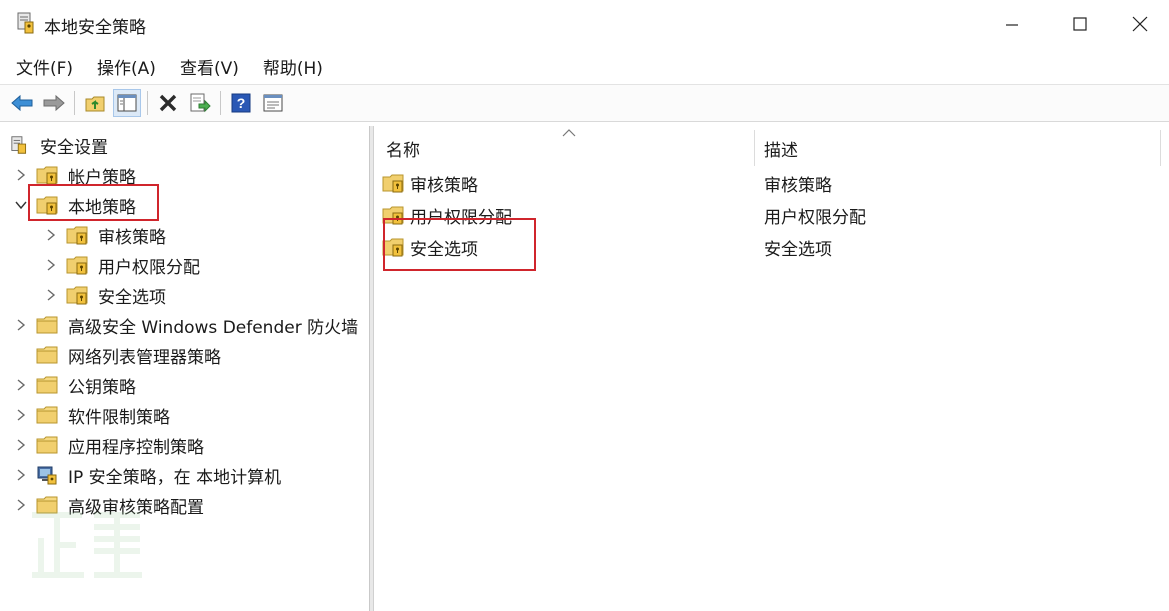 The image size is (1169, 611). I want to click on watermark-glyphs, so click(87, 545).